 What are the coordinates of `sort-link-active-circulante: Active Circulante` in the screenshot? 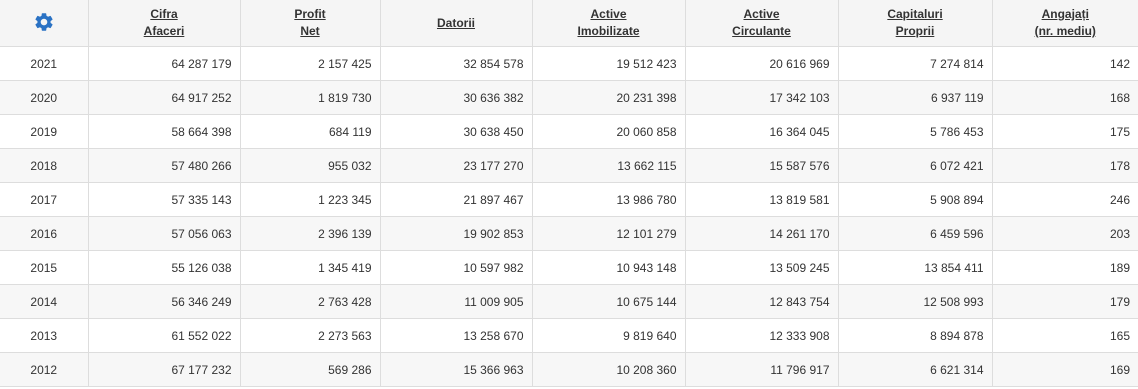 It's located at (762, 23).